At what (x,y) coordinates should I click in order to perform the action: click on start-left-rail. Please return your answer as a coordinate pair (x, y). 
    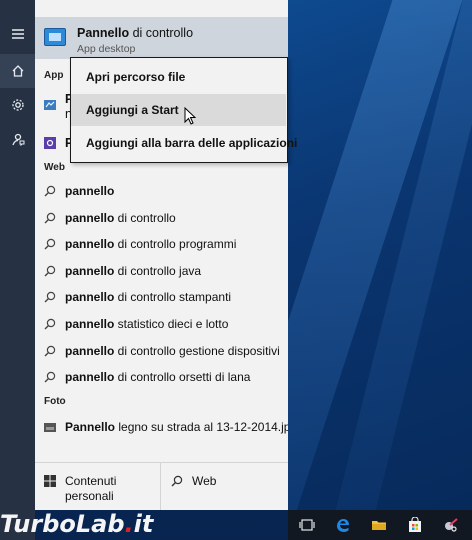
    Looking at the image, I should click on (17, 270).